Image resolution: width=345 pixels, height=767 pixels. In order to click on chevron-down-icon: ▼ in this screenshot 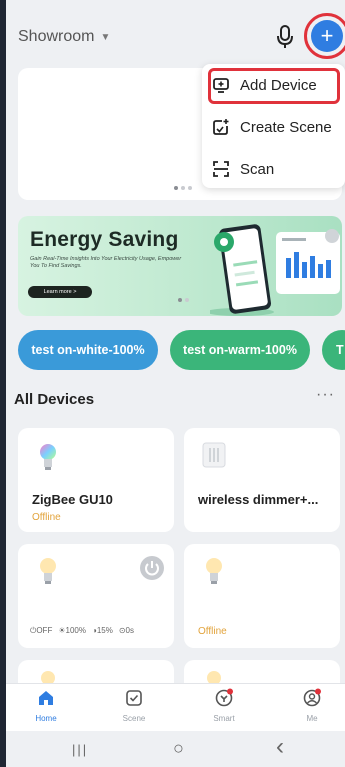, I will do `click(105, 37)`.